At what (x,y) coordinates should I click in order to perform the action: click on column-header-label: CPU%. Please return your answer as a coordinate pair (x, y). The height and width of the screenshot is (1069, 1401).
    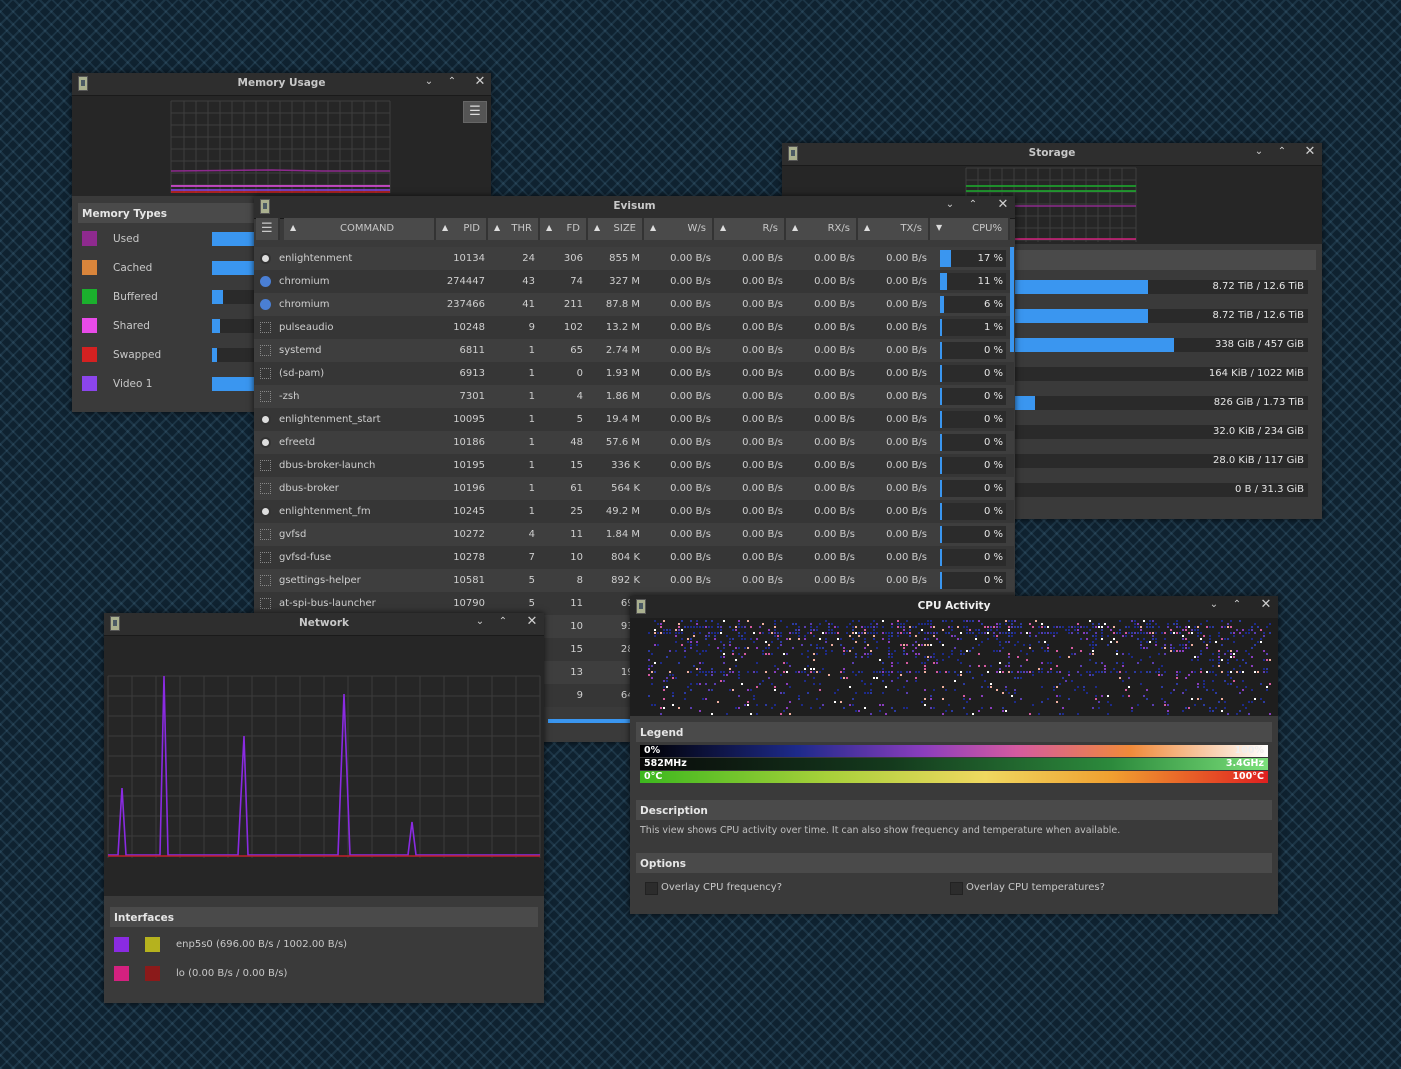
    Looking at the image, I should click on (987, 228).